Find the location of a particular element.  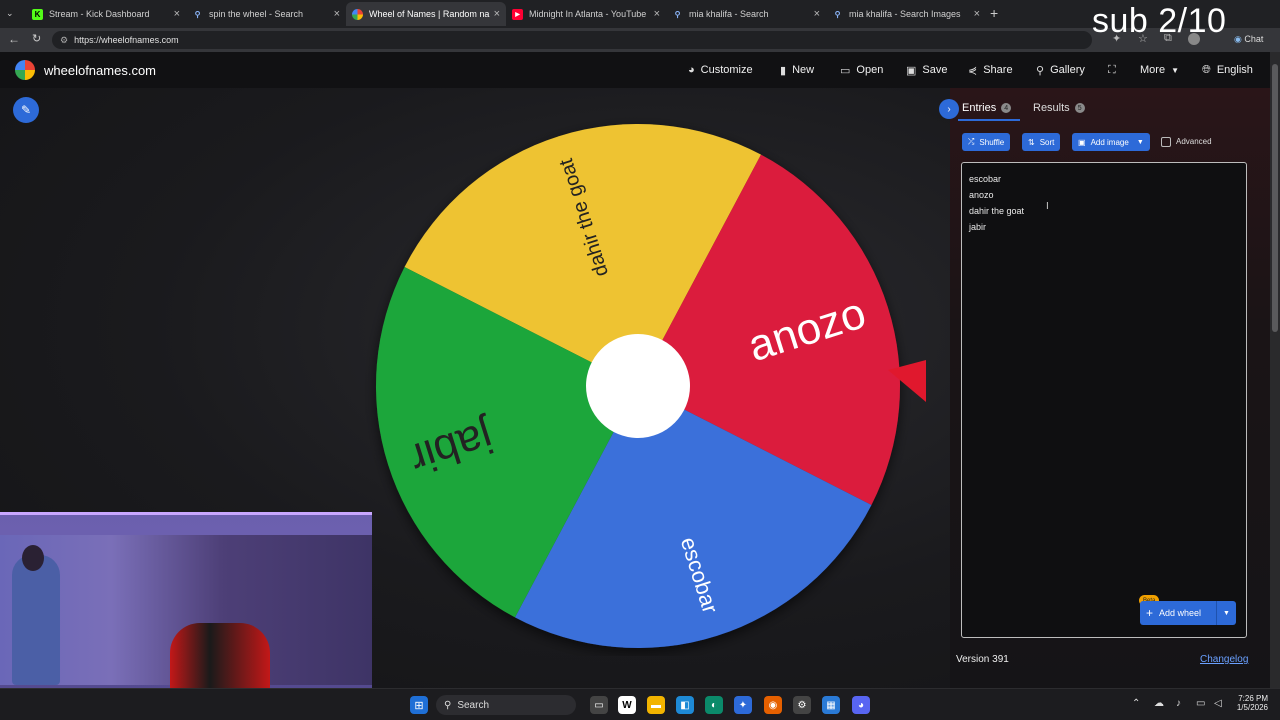

sort-button: ⇅ Sort is located at coordinates (1041, 142).